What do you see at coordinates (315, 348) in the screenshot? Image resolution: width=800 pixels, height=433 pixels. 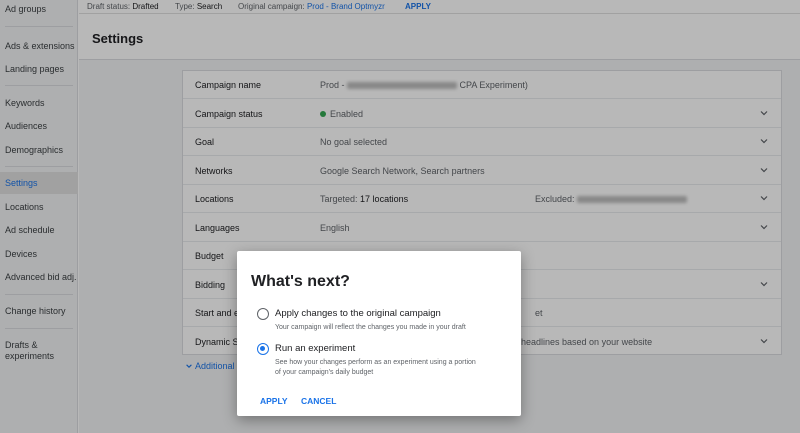 I see `option-run-experiment-label: Run an experiment` at bounding box center [315, 348].